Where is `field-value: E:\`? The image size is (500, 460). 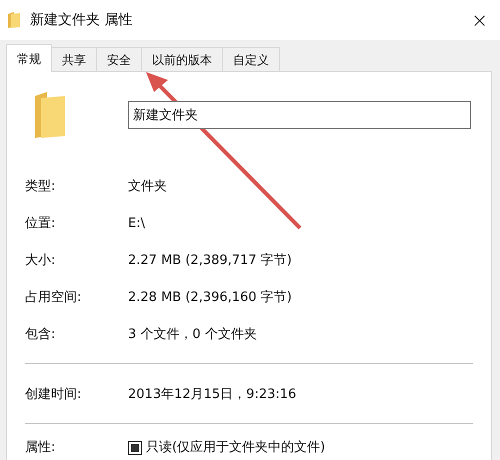
field-value: E:\ is located at coordinates (136, 223).